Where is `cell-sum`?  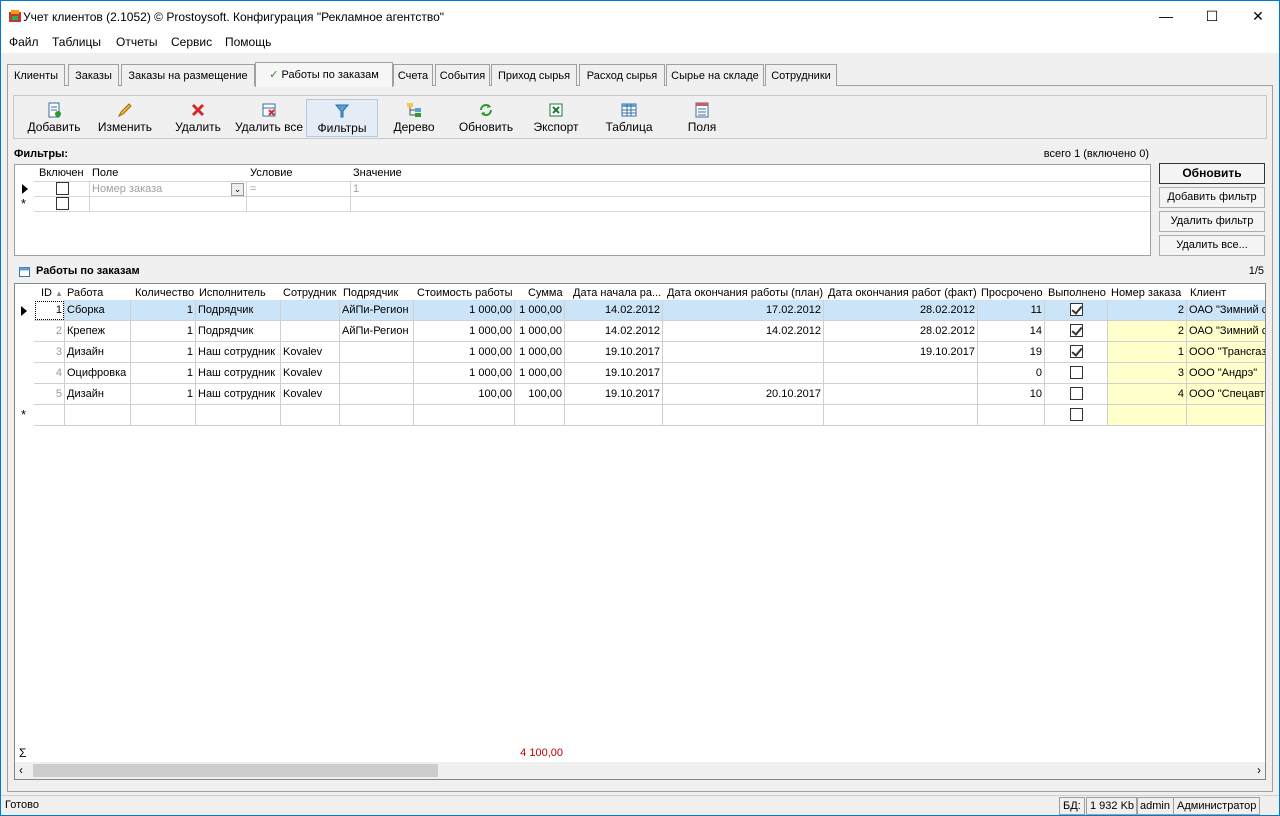 cell-sum is located at coordinates (540, 415).